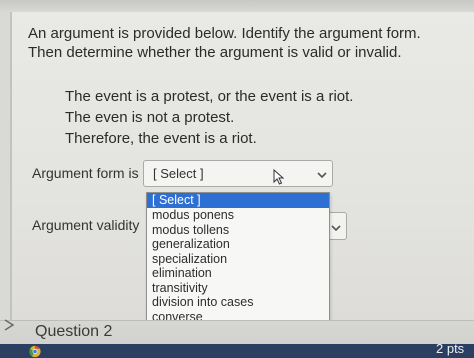  What do you see at coordinates (161, 138) in the screenshot?
I see `conclusion: Therefore, the event is a riot.` at bounding box center [161, 138].